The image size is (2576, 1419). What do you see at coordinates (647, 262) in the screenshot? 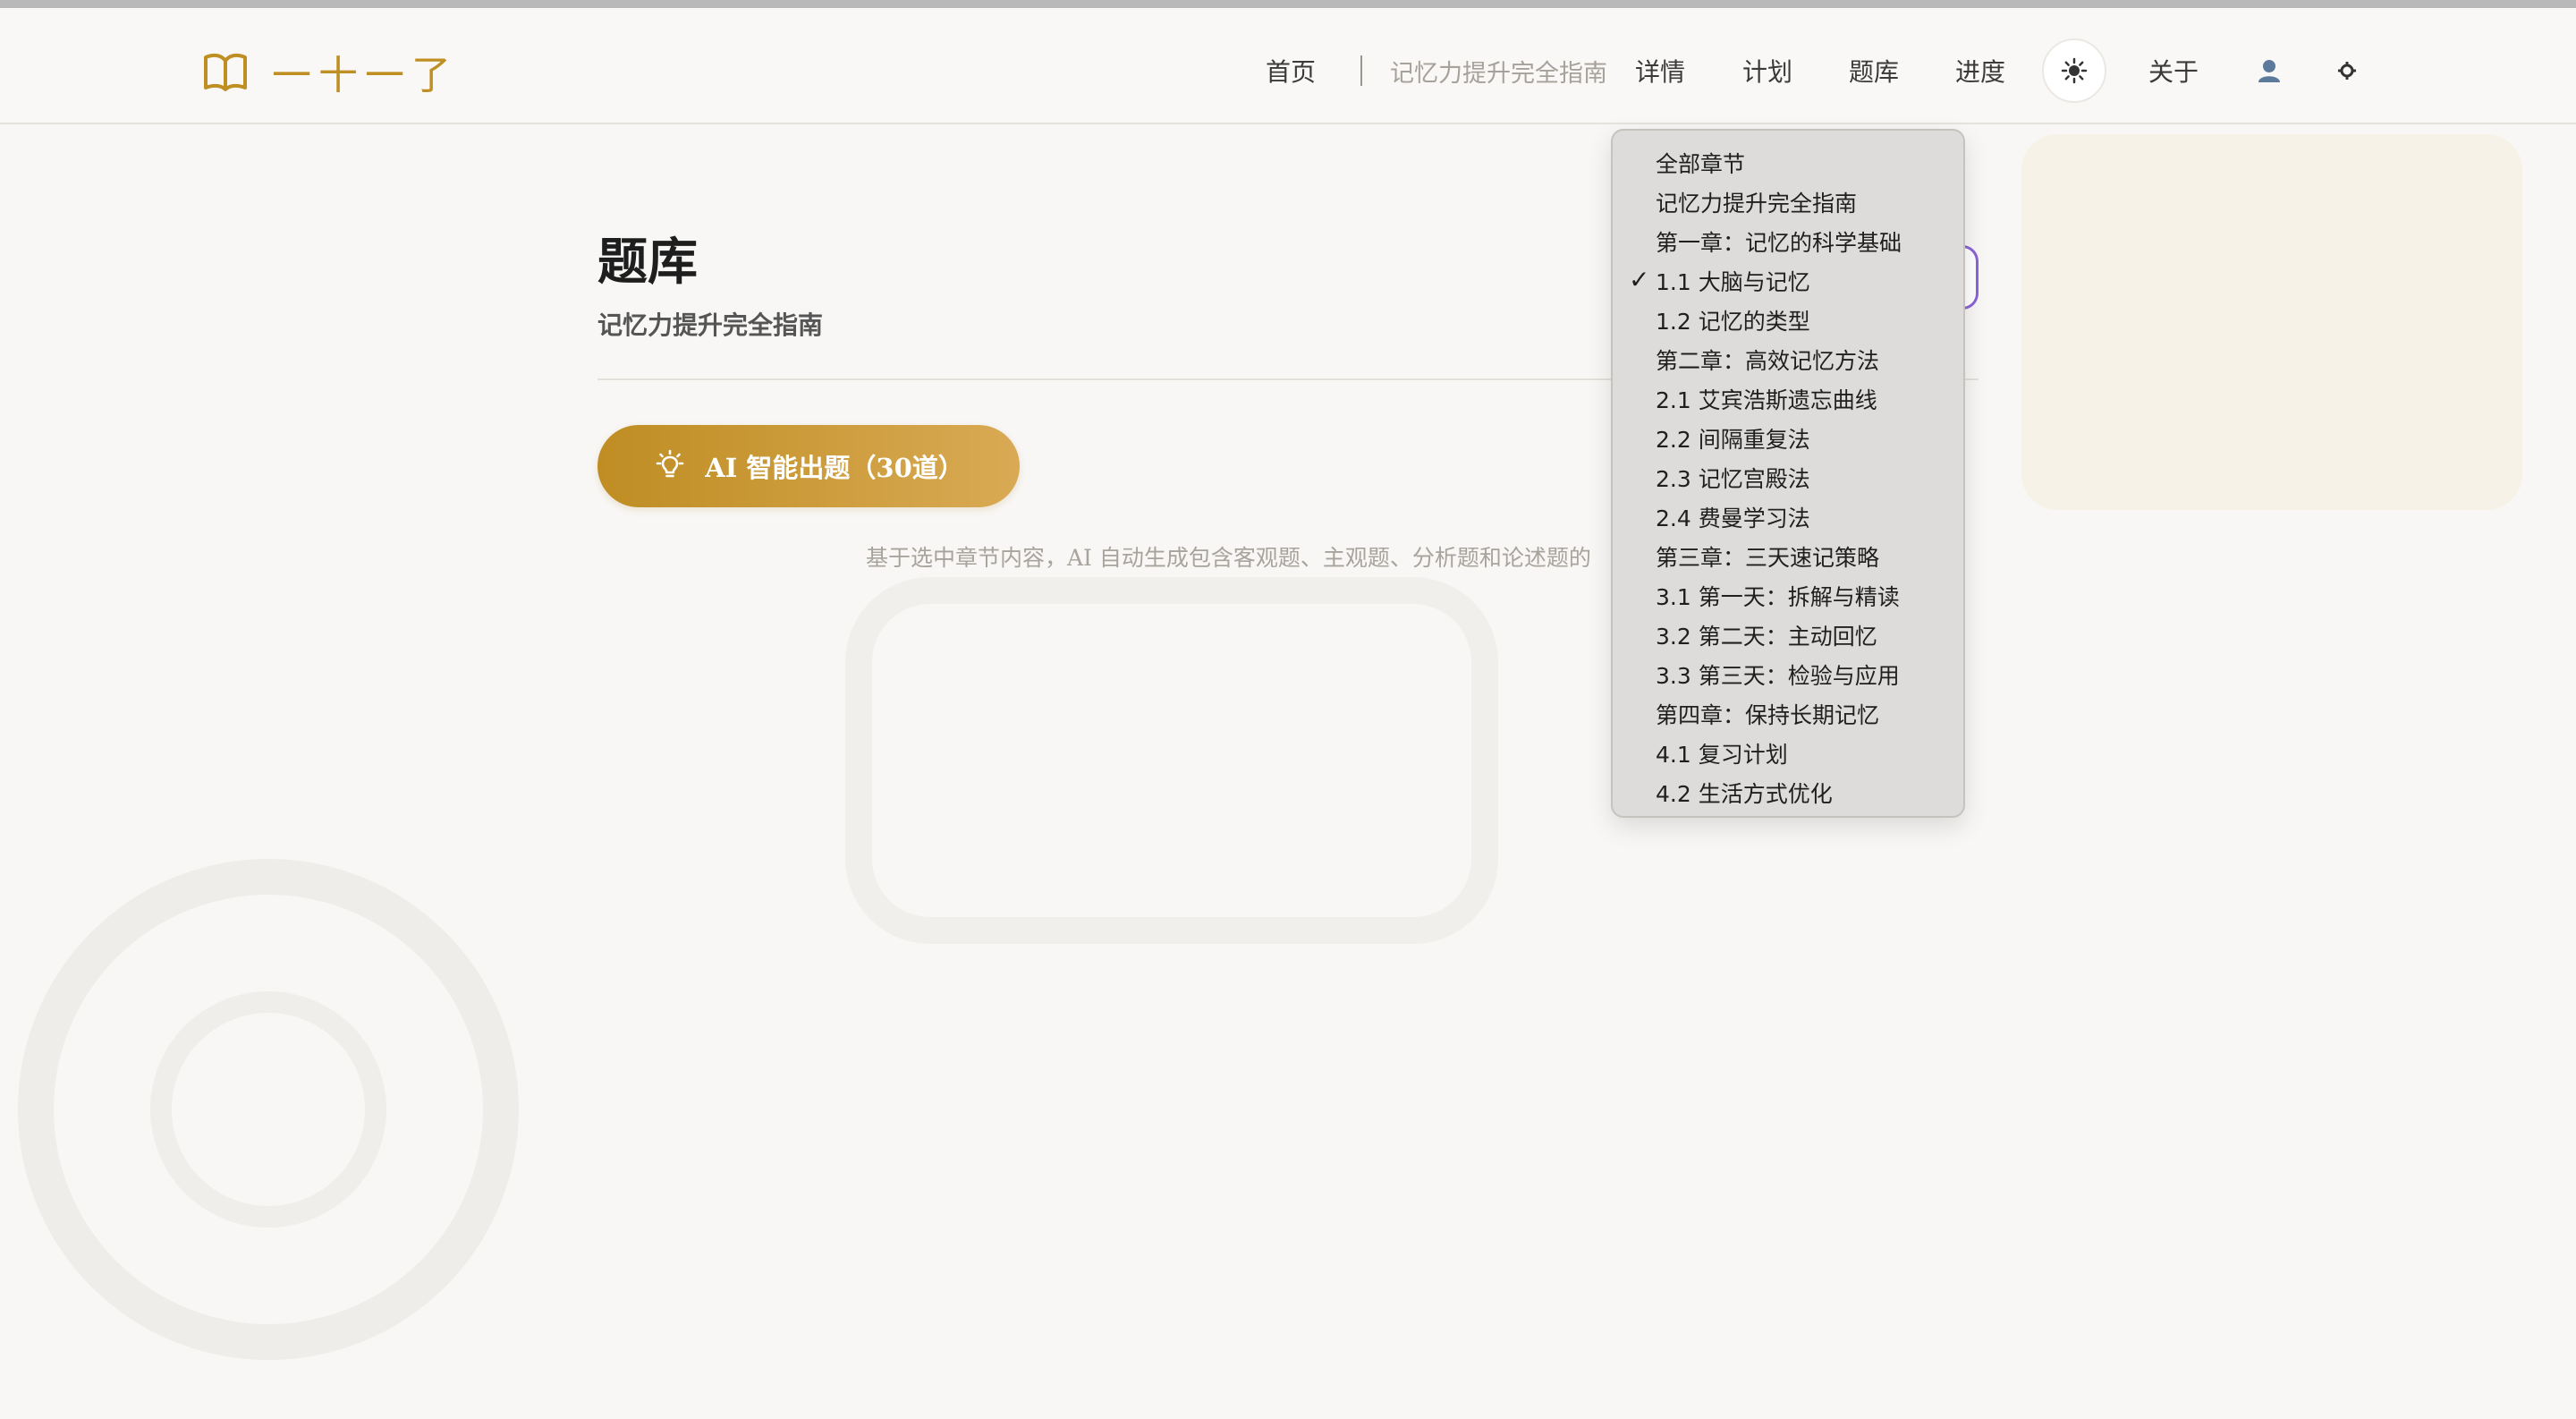
I see `page-title: 题库` at bounding box center [647, 262].